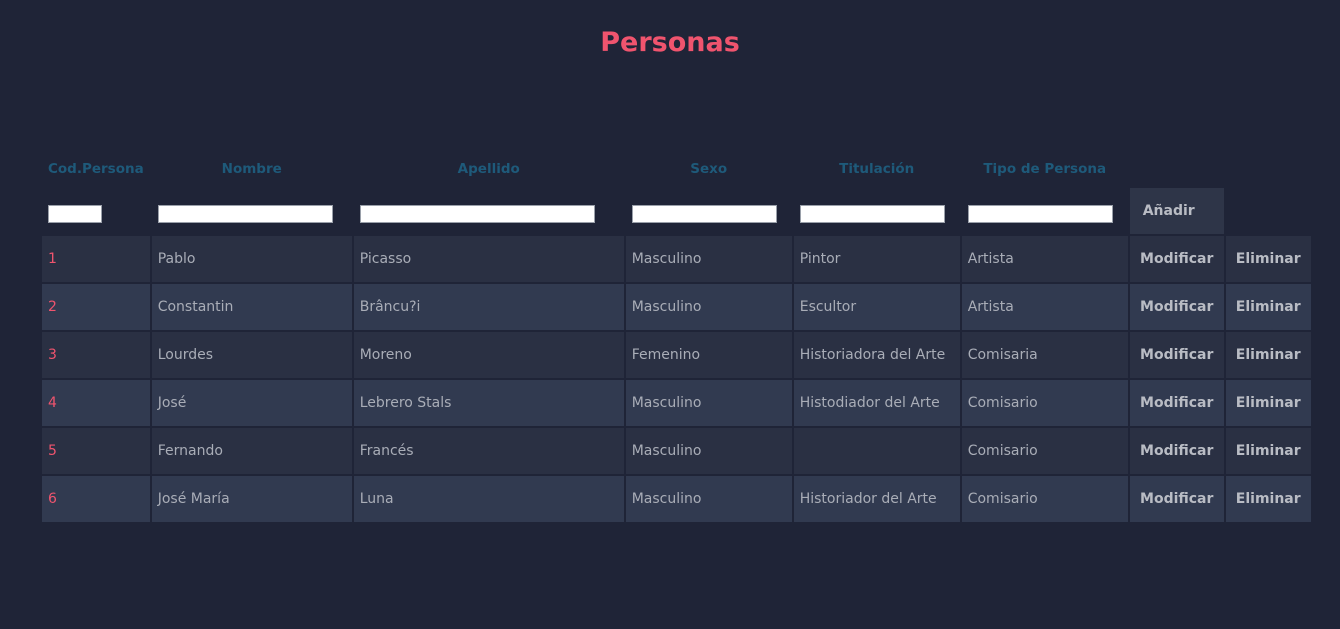 This screenshot has height=629, width=1340. Describe the element at coordinates (96, 499) in the screenshot. I see `cell-cod: 6` at that location.